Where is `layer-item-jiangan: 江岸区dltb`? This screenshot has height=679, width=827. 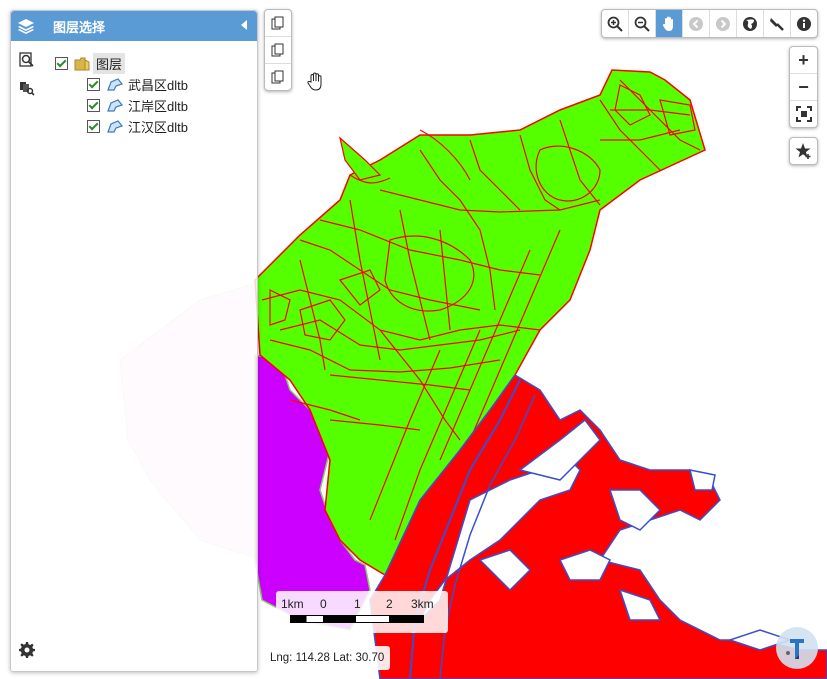
layer-item-jiangan: 江岸区dltb is located at coordinates (137, 105).